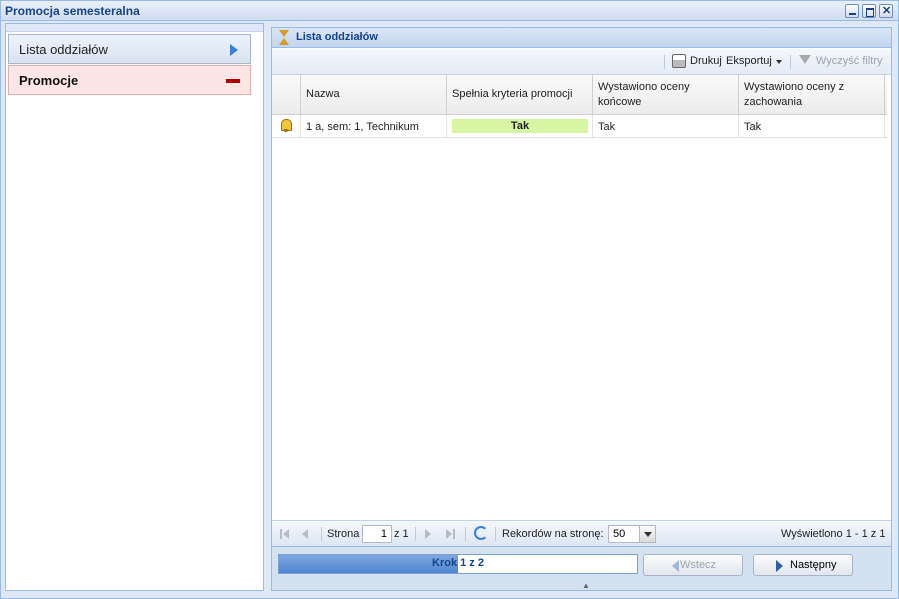 This screenshot has height=599, width=899. I want to click on column-header-icon, so click(286, 94).